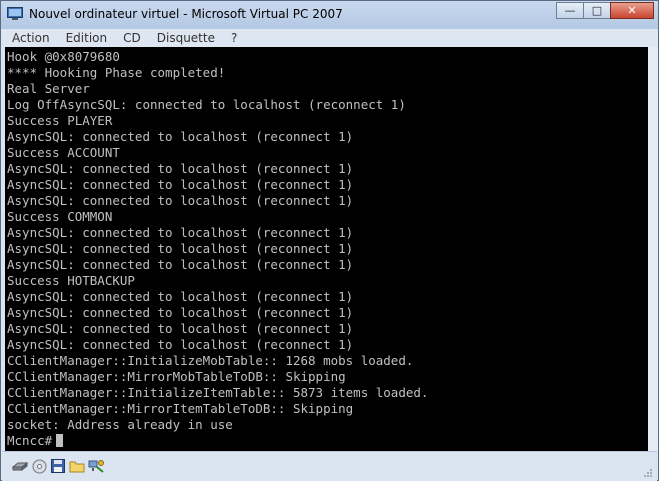 Image resolution: width=659 pixels, height=481 pixels. I want to click on text-cursor, so click(60, 440).